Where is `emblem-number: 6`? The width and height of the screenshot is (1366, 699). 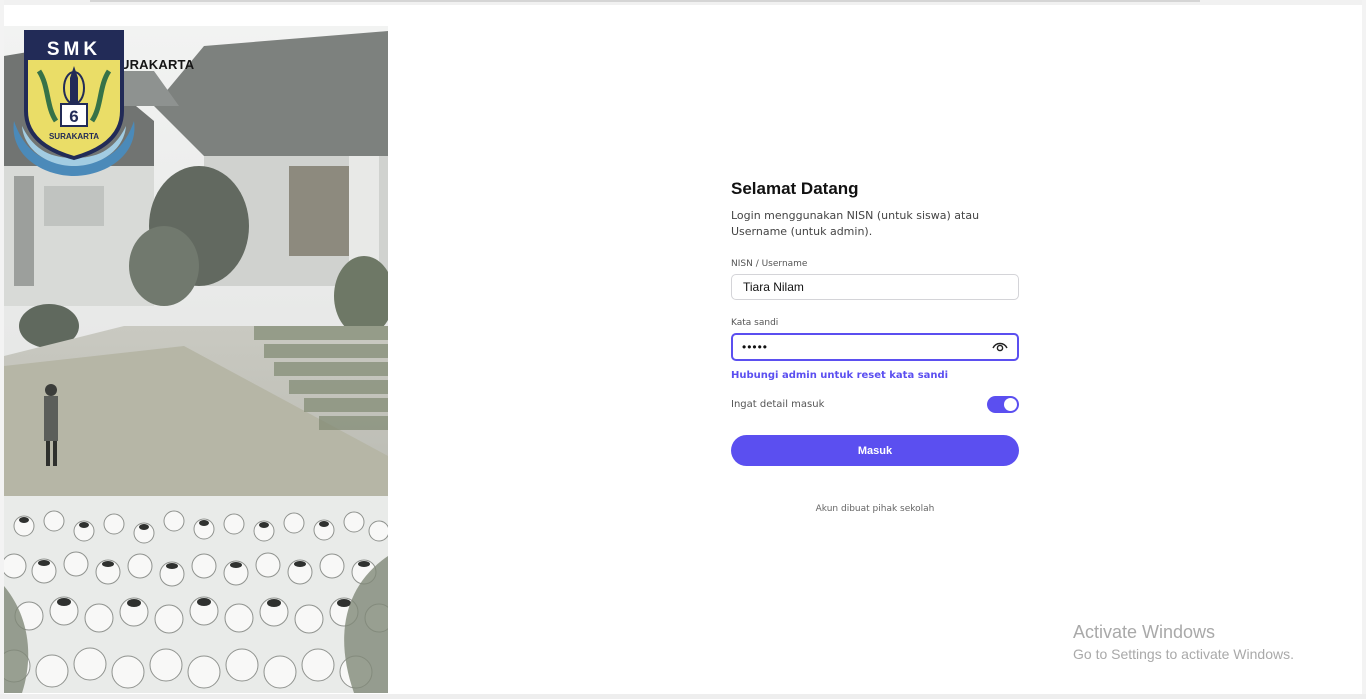 emblem-number: 6 is located at coordinates (73, 116).